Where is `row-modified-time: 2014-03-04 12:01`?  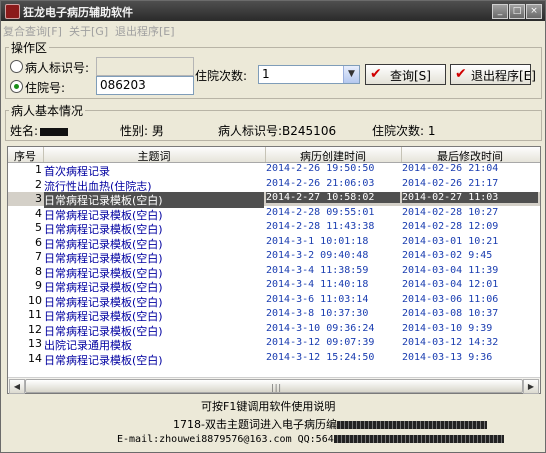 row-modified-time: 2014-03-04 12:01 is located at coordinates (450, 284).